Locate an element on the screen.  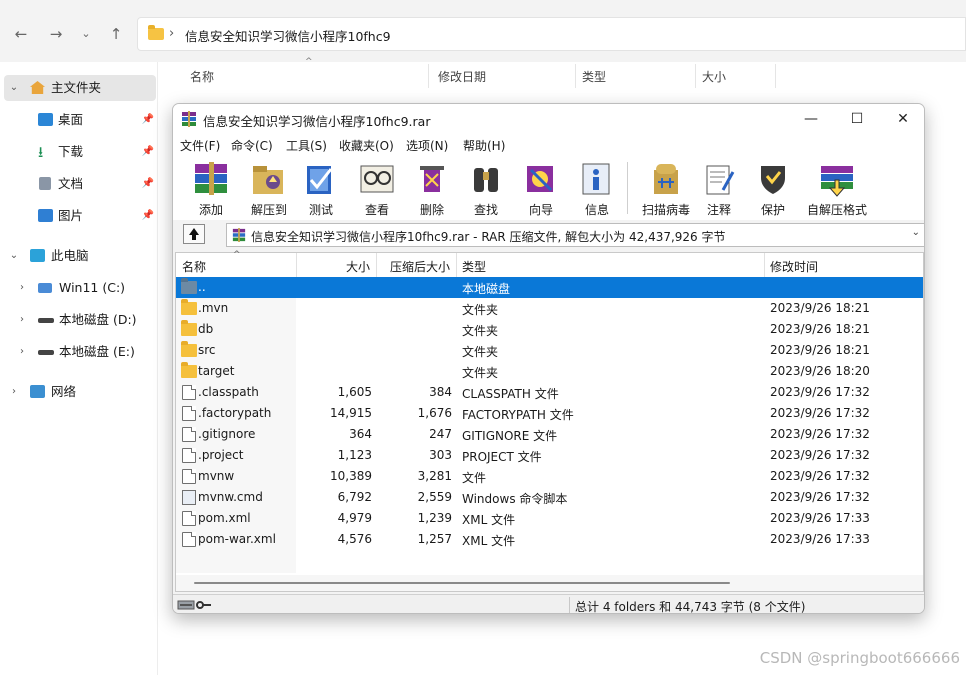
back-arrow-icon: ← is located at coordinates (21, 34).